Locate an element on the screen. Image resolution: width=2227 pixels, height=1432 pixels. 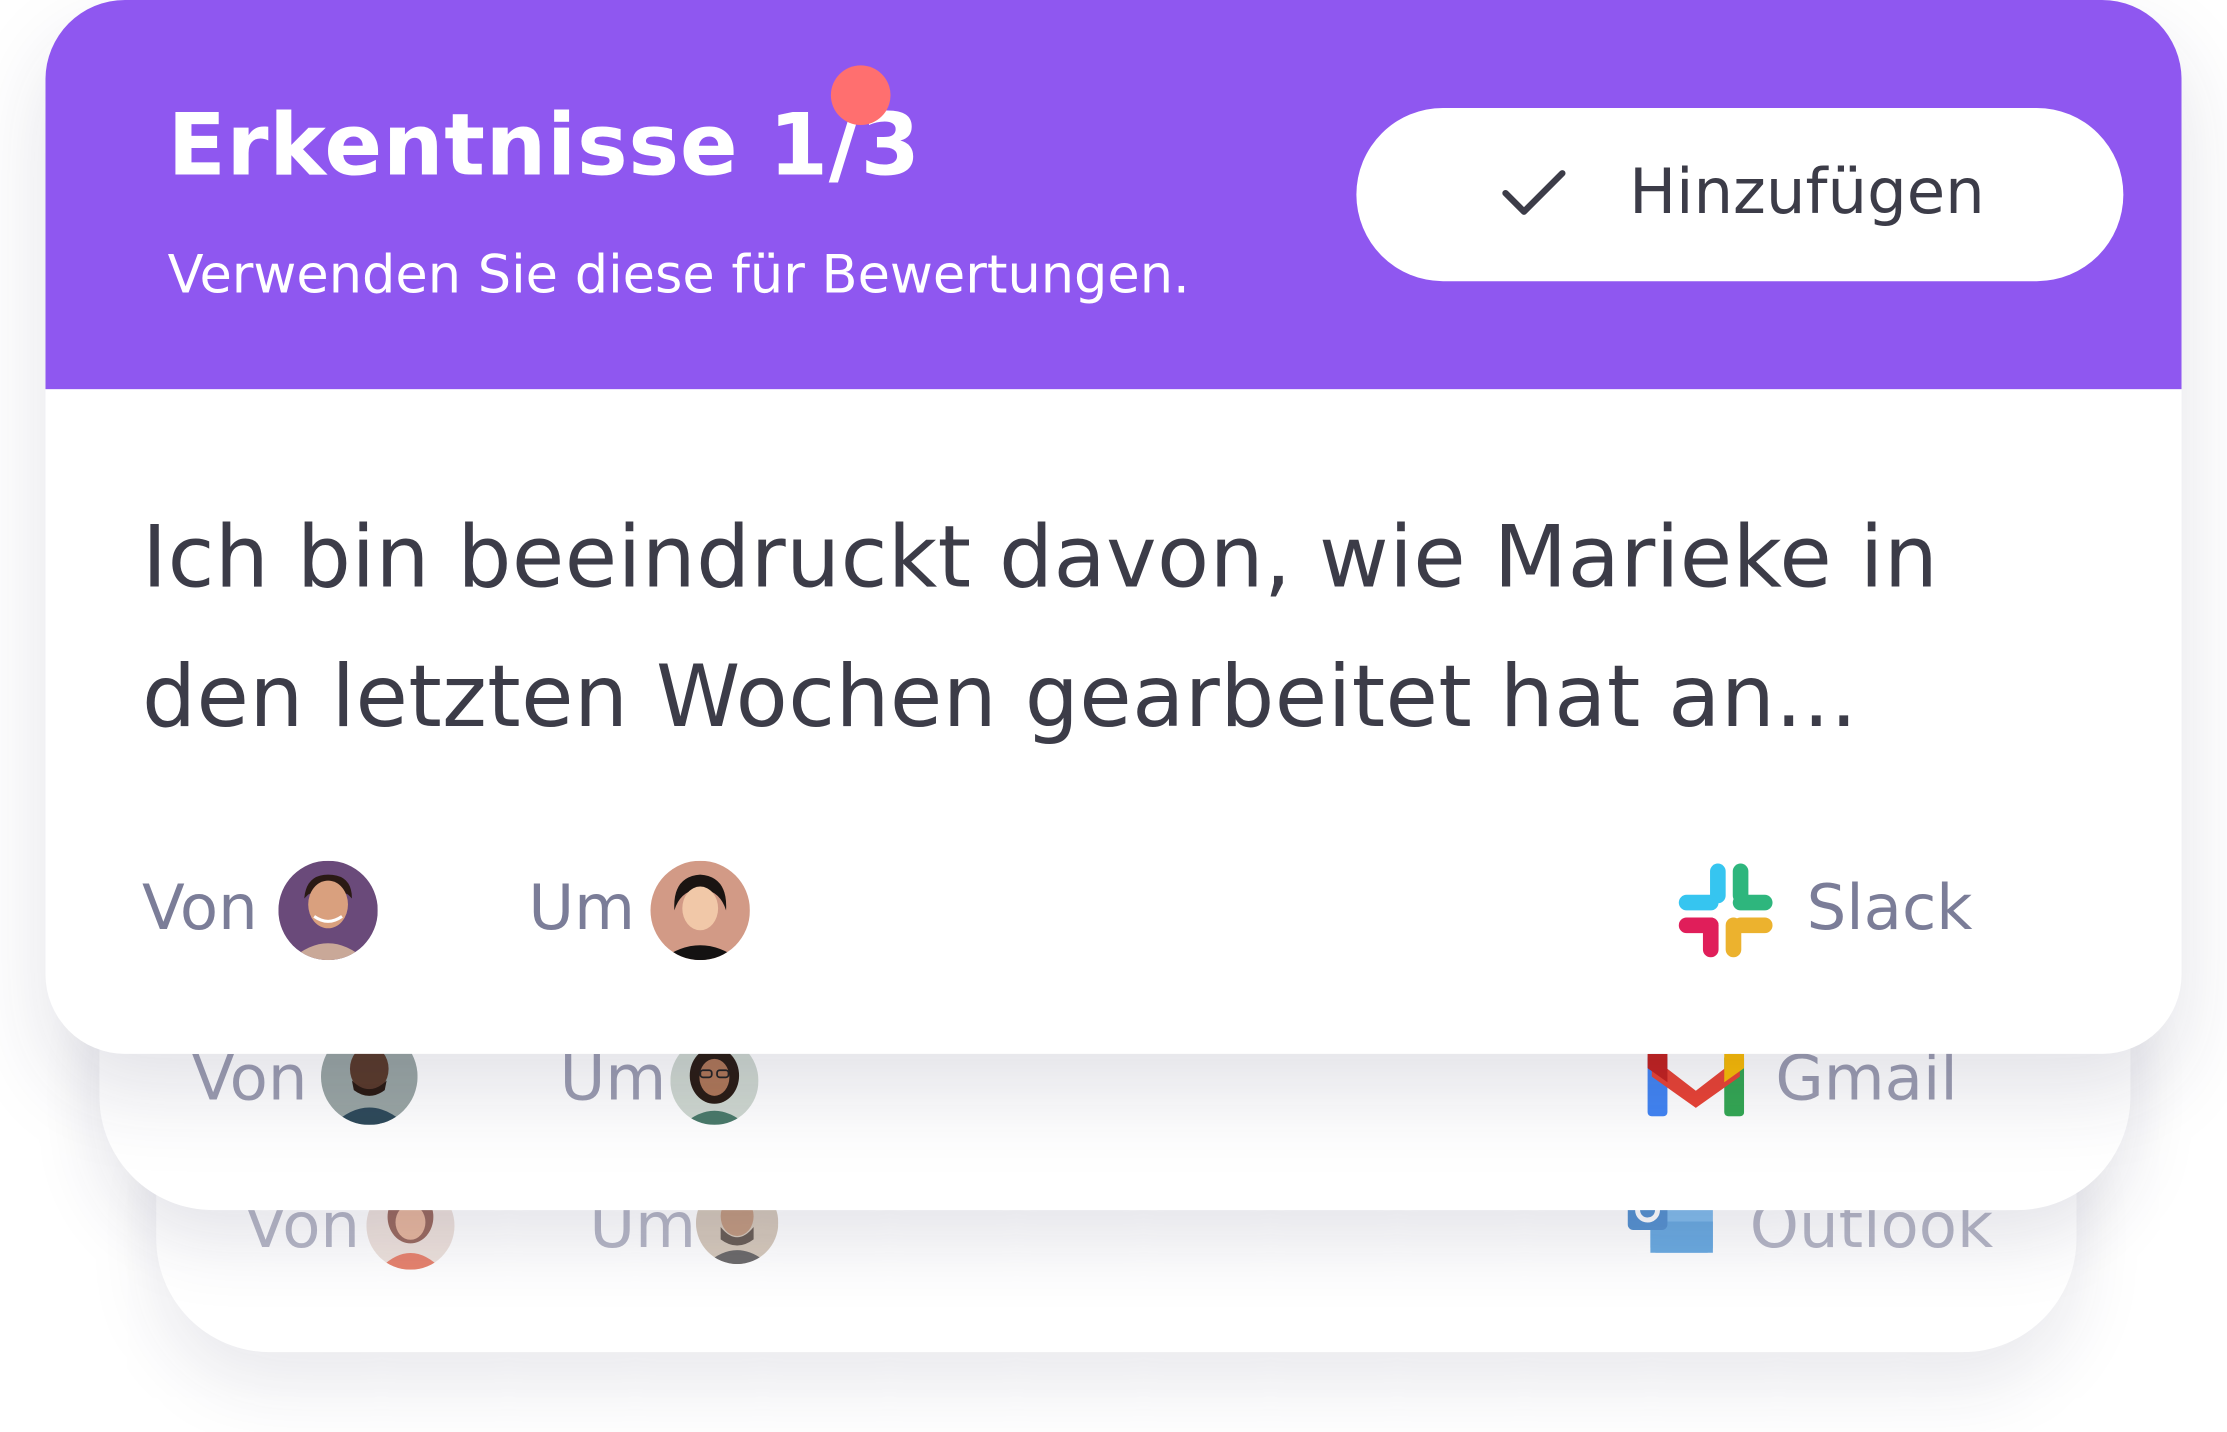
gmail-logo-icon is located at coordinates (1696, 1081).